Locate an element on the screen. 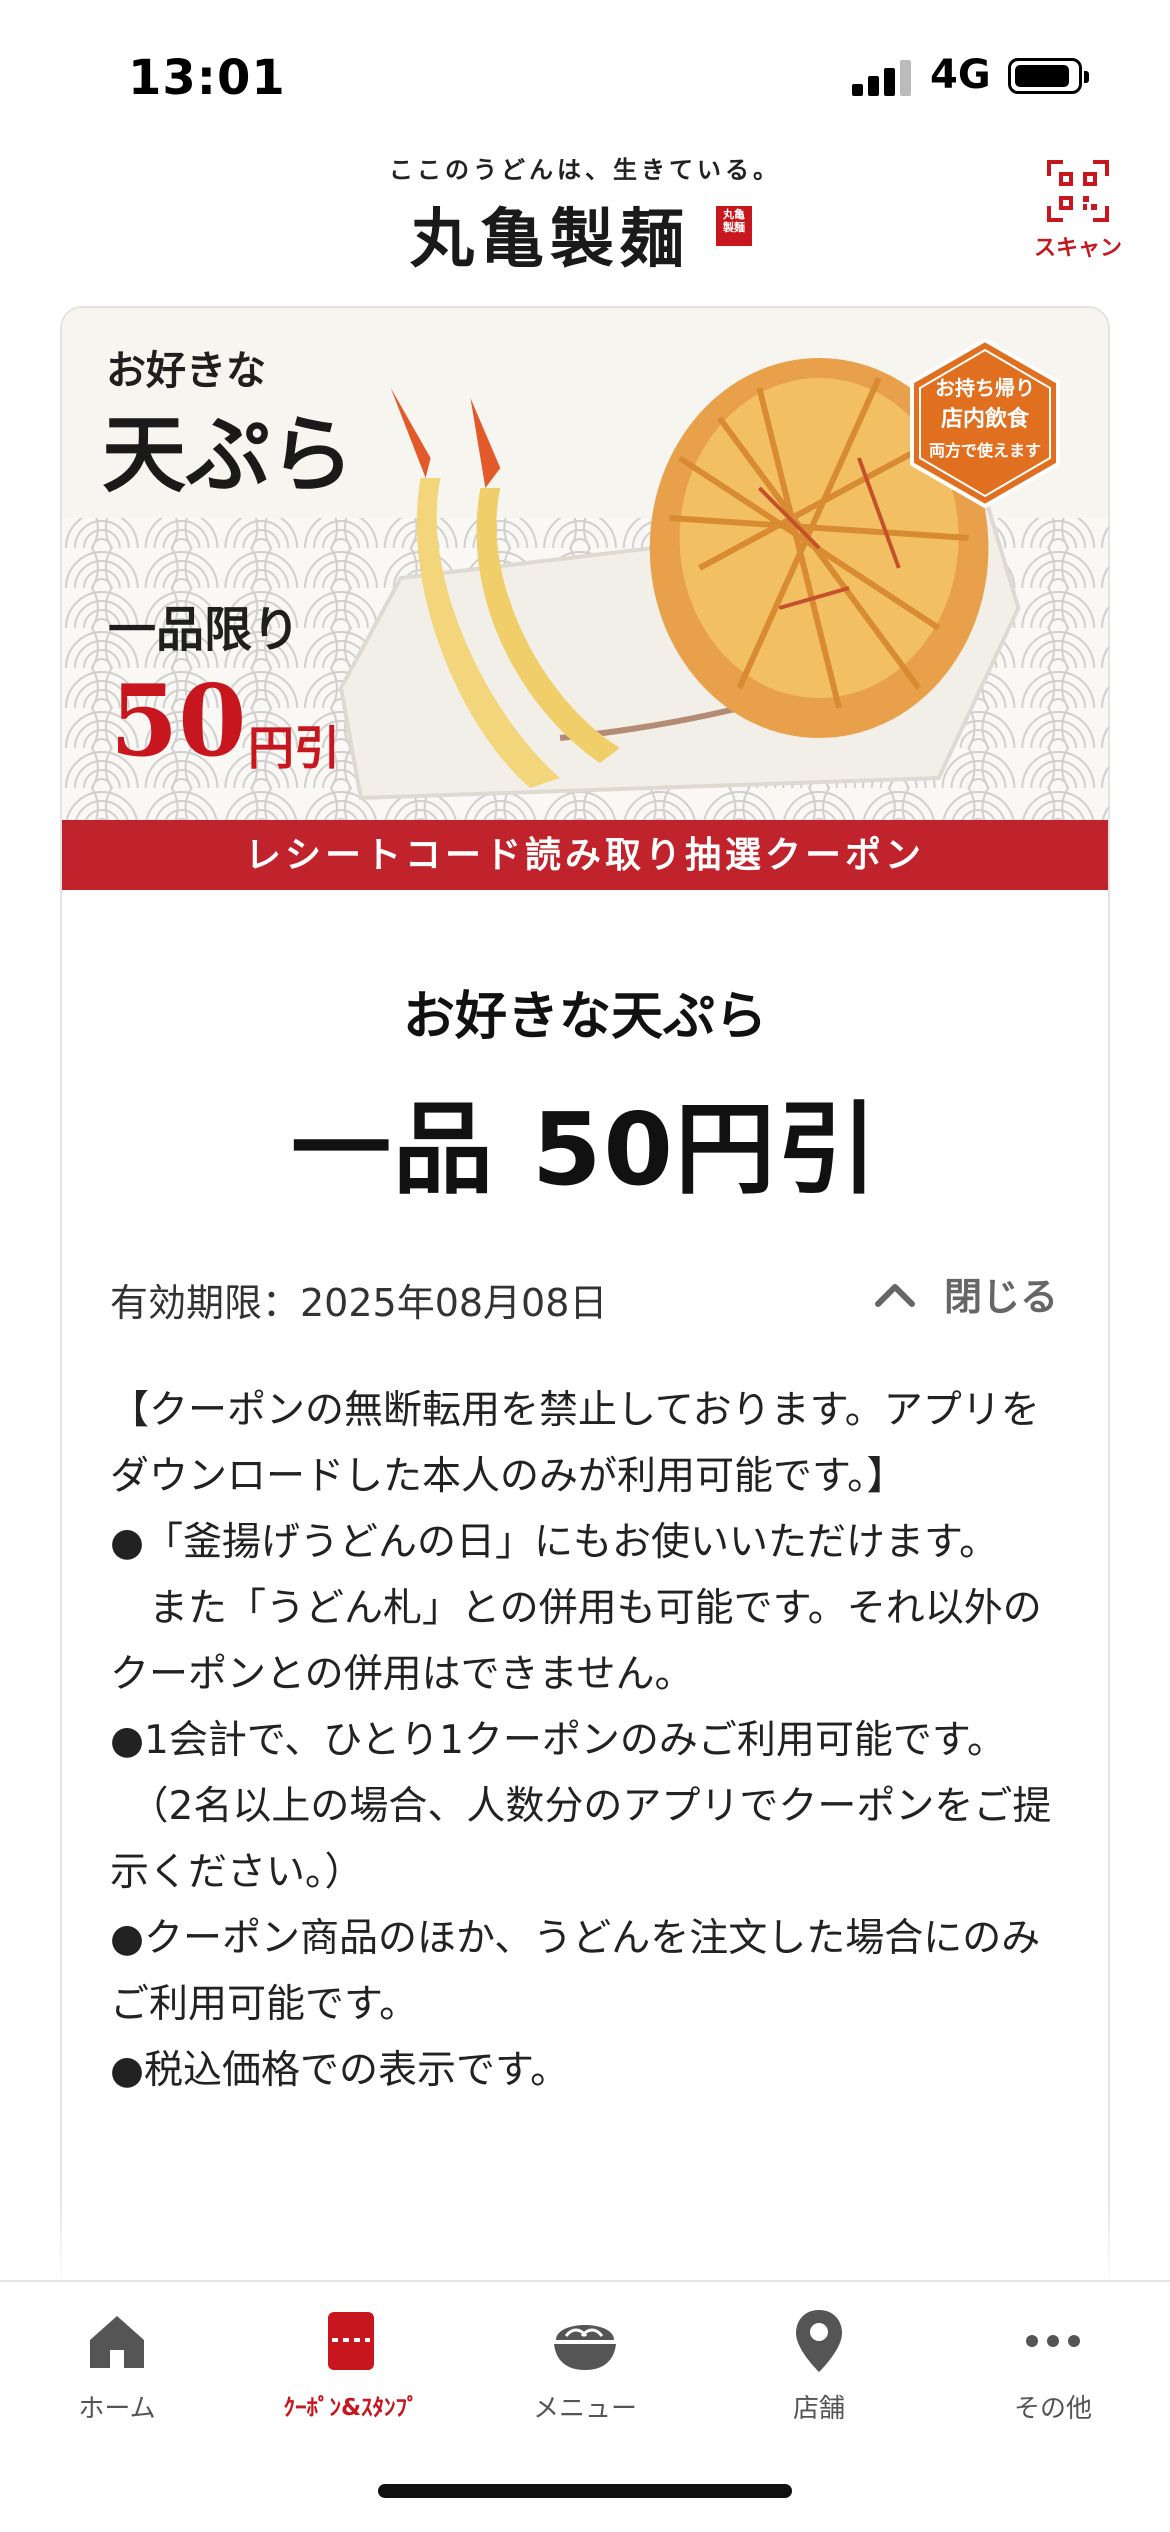 Image resolution: width=1170 pixels, height=2532 pixels. badge-line-2: 店内飲食 is located at coordinates (984, 419).